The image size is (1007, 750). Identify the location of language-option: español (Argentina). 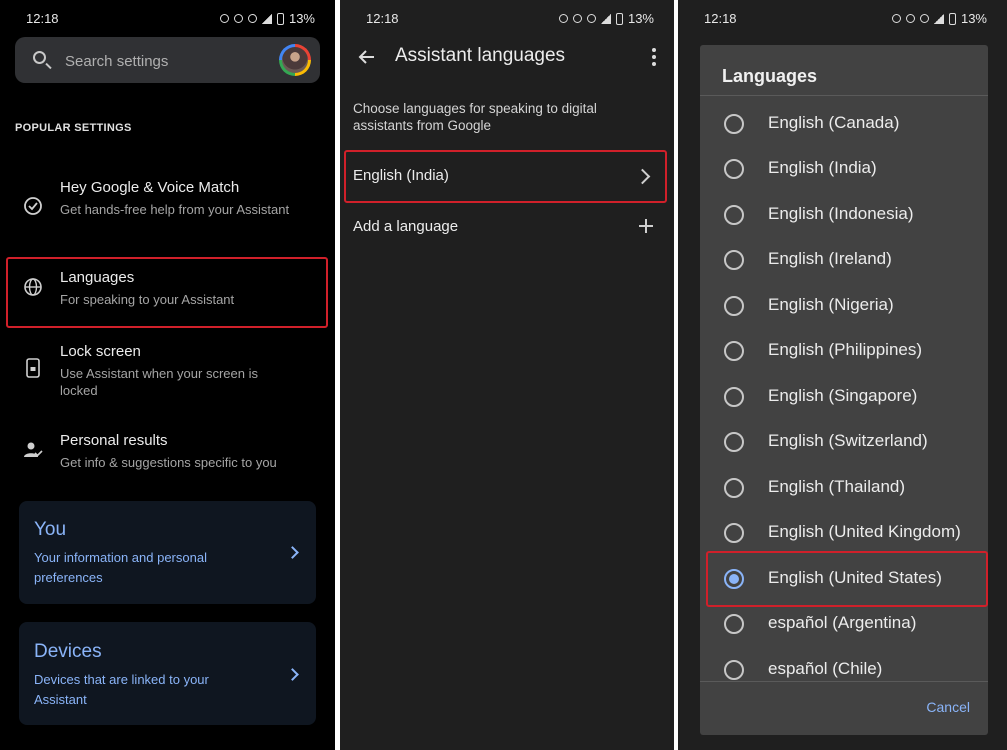
(844, 624).